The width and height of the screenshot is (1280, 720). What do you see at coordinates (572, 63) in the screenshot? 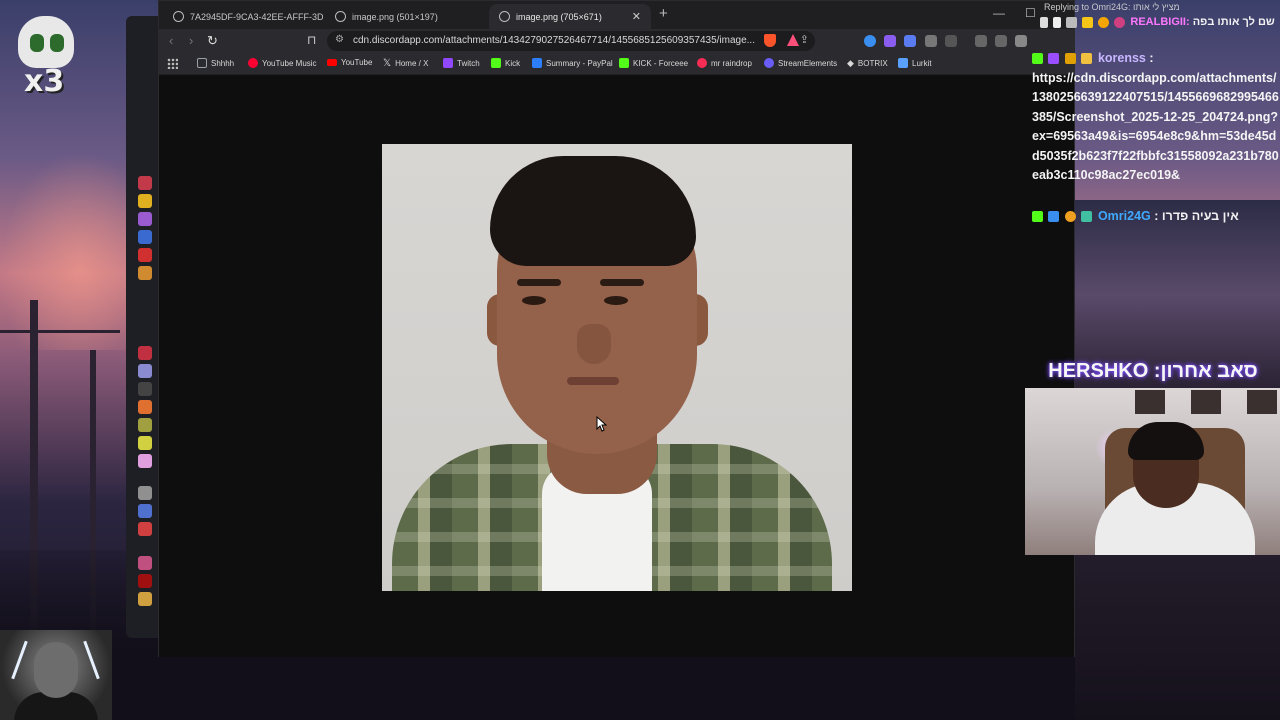
I see `bookmark-item: Summary - PayPal` at bounding box center [572, 63].